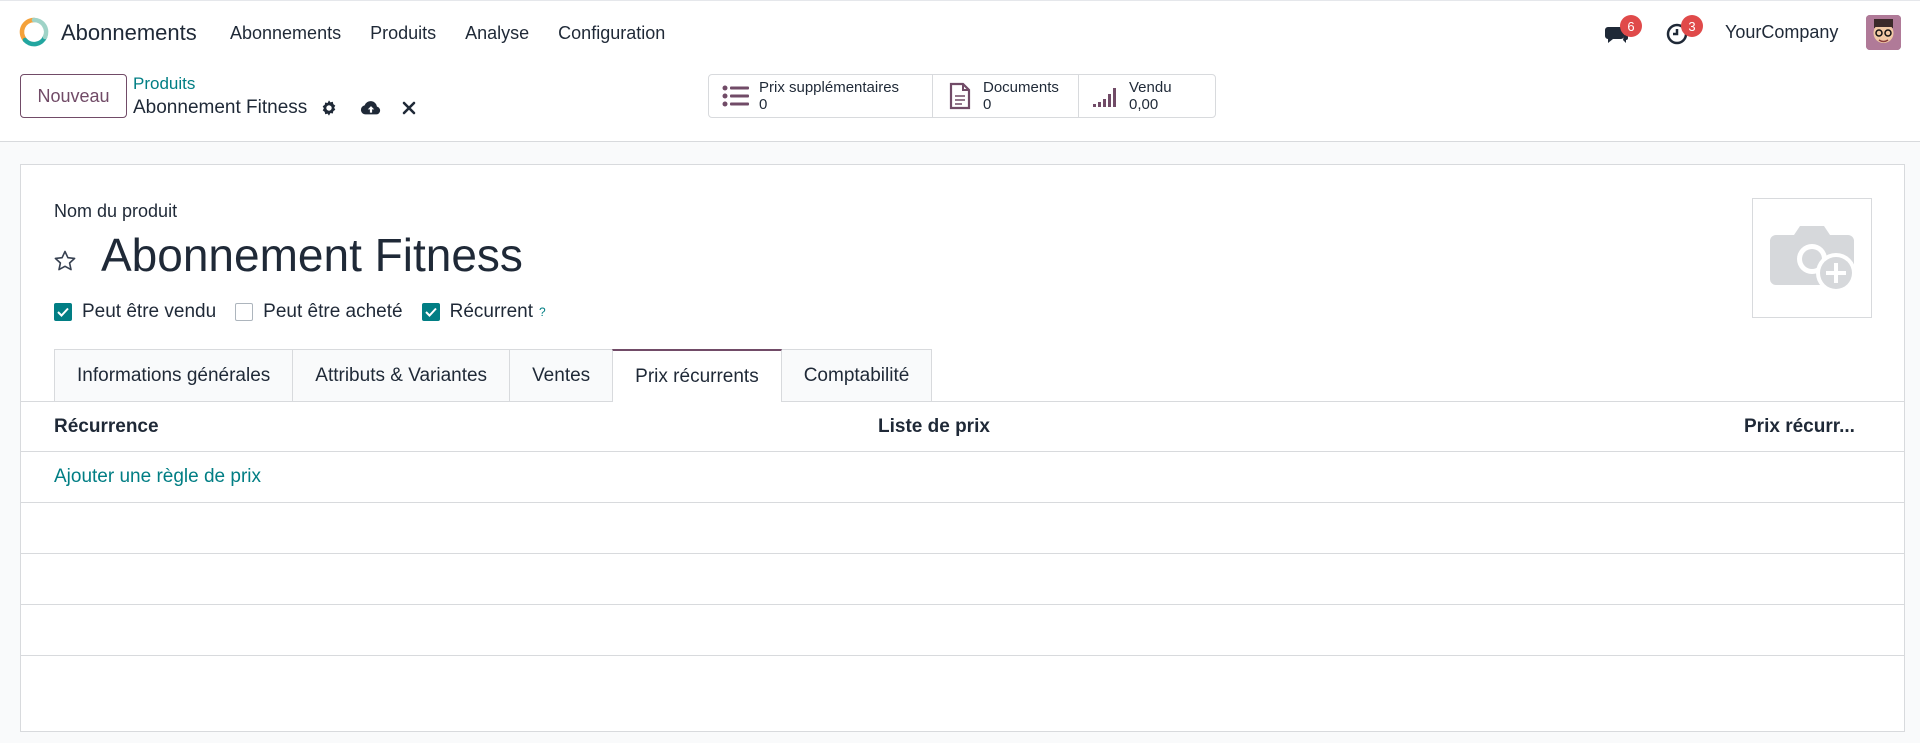  I want to click on cloud-upload-icon, so click(370, 108).